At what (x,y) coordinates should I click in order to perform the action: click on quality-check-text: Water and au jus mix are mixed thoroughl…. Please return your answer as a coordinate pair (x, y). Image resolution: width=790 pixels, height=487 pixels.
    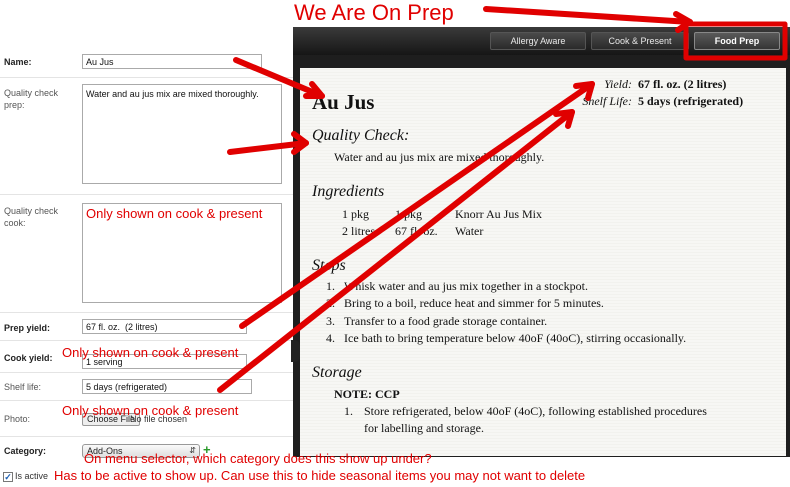
    Looking at the image, I should click on (439, 157).